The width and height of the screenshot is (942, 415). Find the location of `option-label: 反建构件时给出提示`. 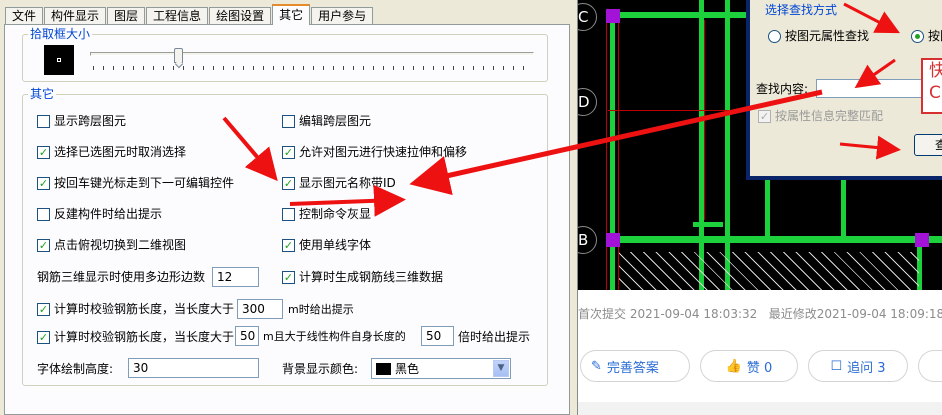

option-label: 反建构件时给出提示 is located at coordinates (108, 214).